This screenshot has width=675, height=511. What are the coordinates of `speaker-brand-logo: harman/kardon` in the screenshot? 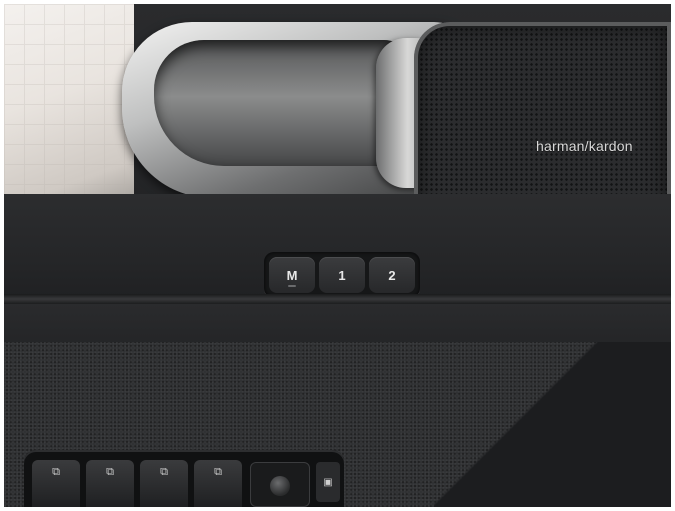 It's located at (584, 146).